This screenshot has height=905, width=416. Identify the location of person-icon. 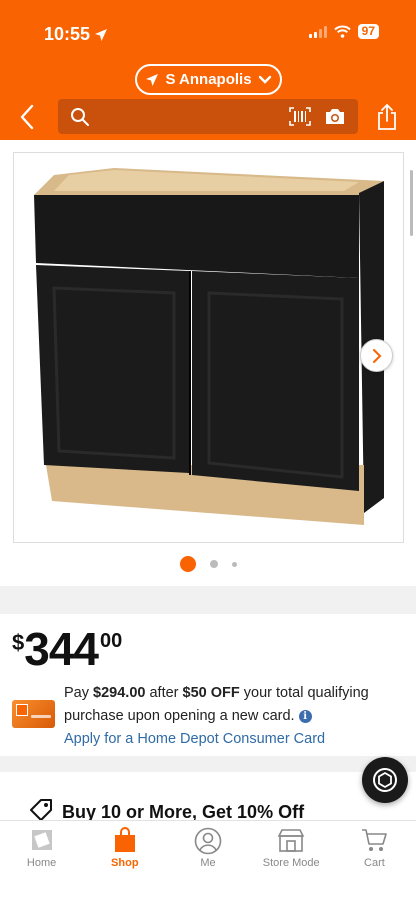
(208, 841).